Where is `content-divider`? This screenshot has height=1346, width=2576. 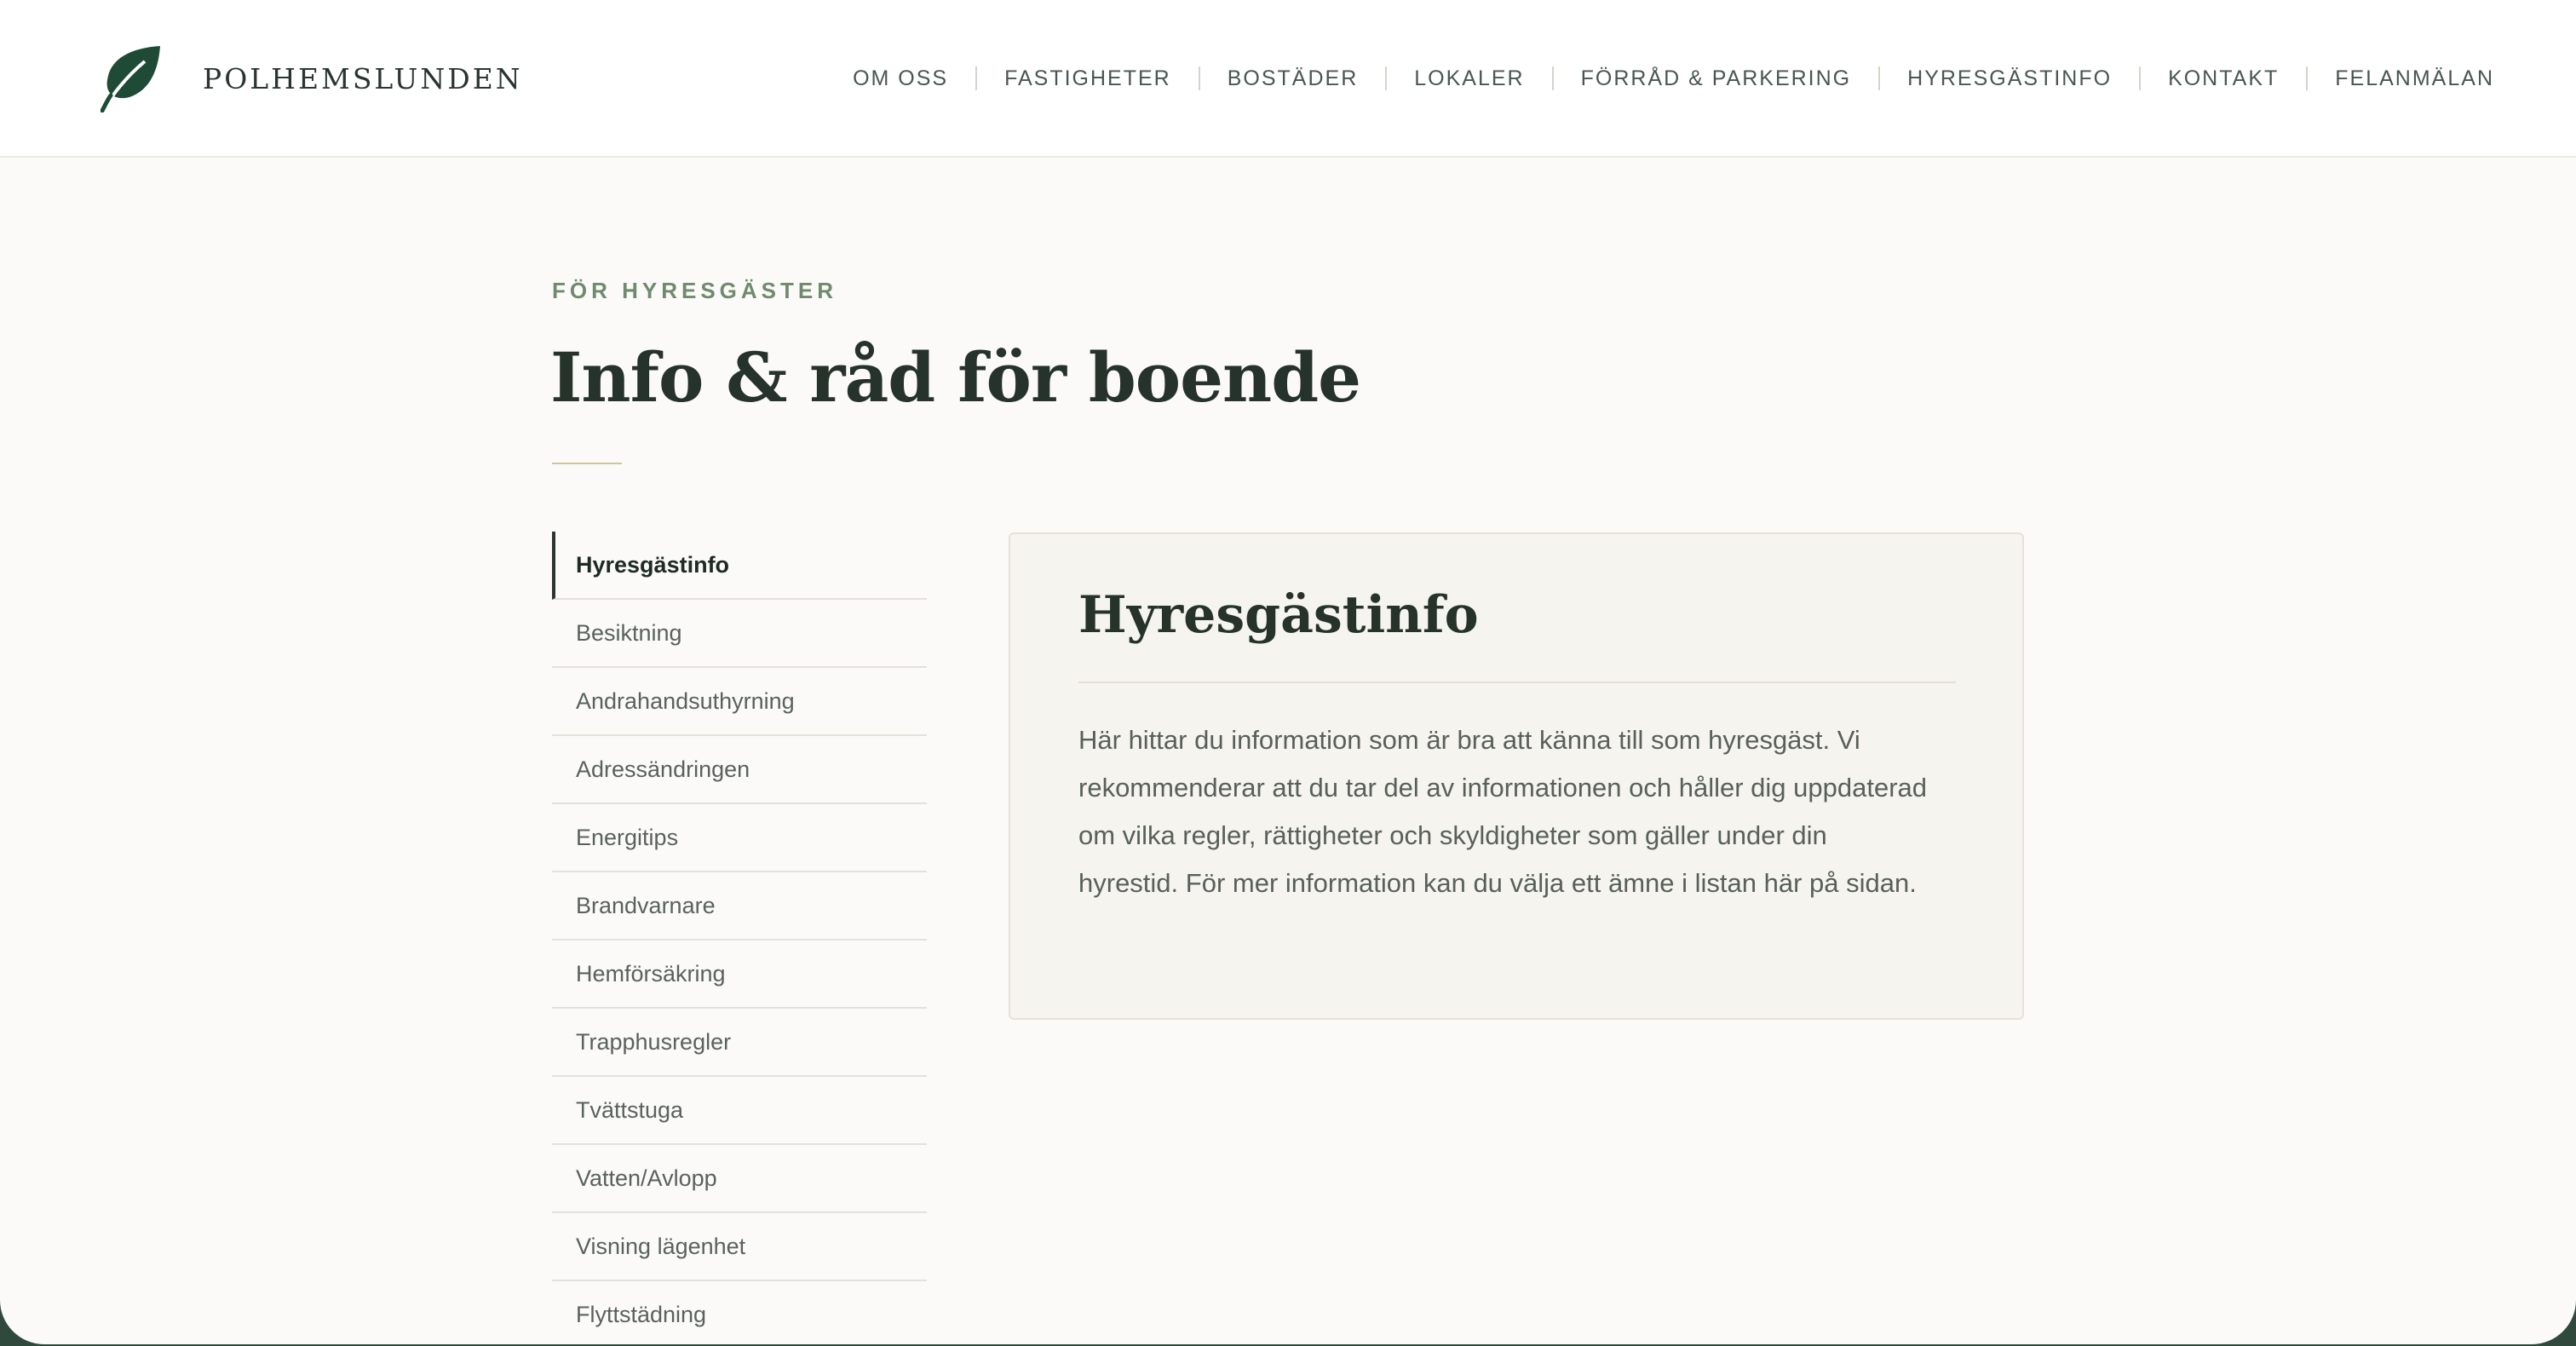
content-divider is located at coordinates (1517, 682).